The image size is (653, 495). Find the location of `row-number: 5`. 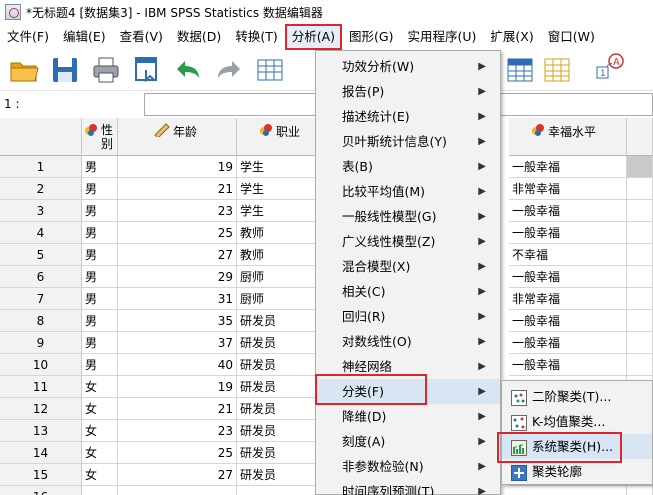

row-number: 5 is located at coordinates (41, 255).